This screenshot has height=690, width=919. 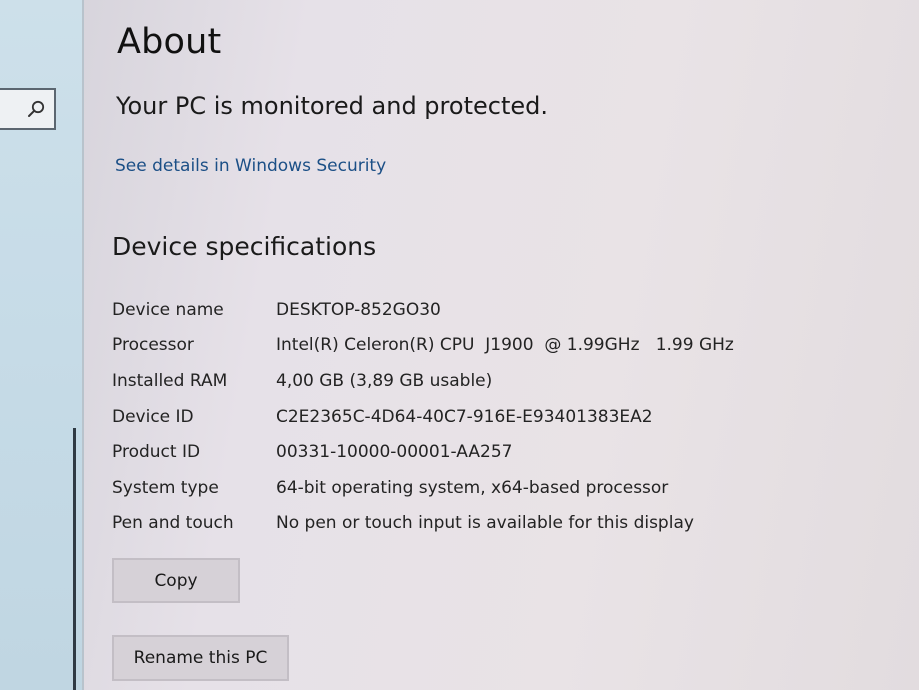 I want to click on search-box, so click(x=28, y=109).